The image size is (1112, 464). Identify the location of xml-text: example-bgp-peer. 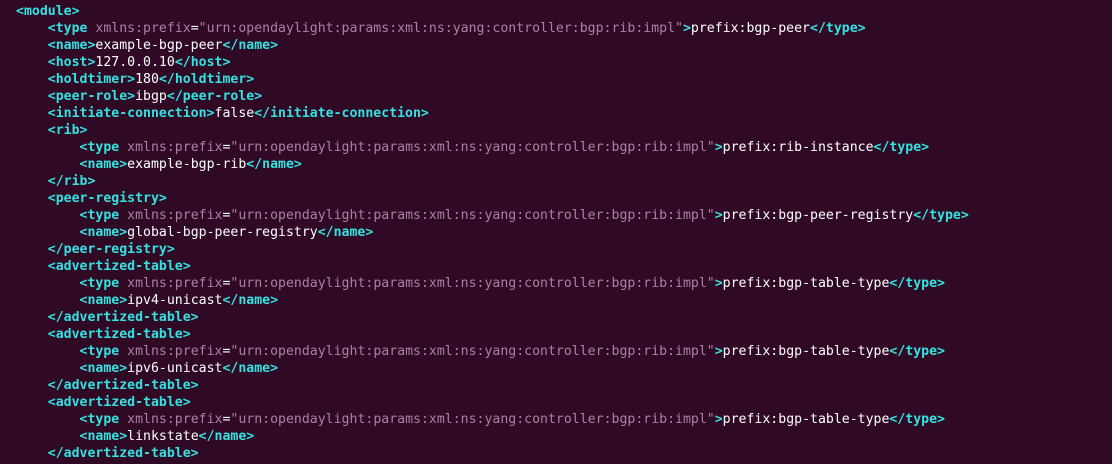
(159, 45).